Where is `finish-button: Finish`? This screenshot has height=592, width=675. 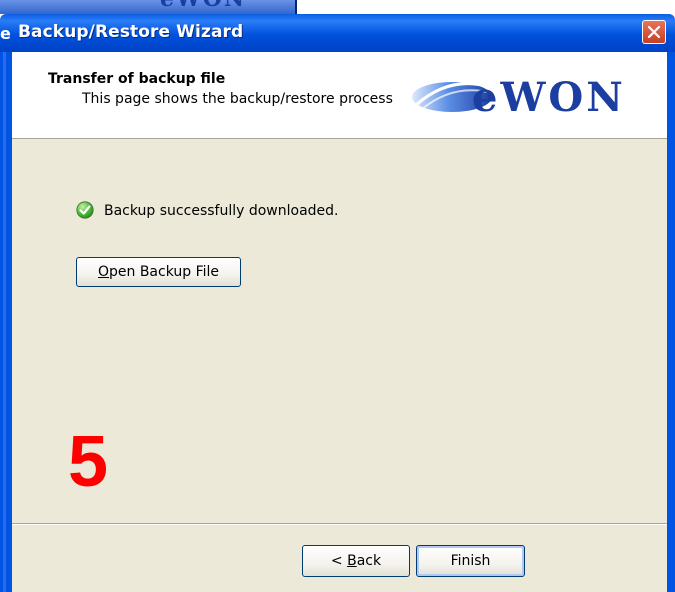
finish-button: Finish is located at coordinates (470, 561).